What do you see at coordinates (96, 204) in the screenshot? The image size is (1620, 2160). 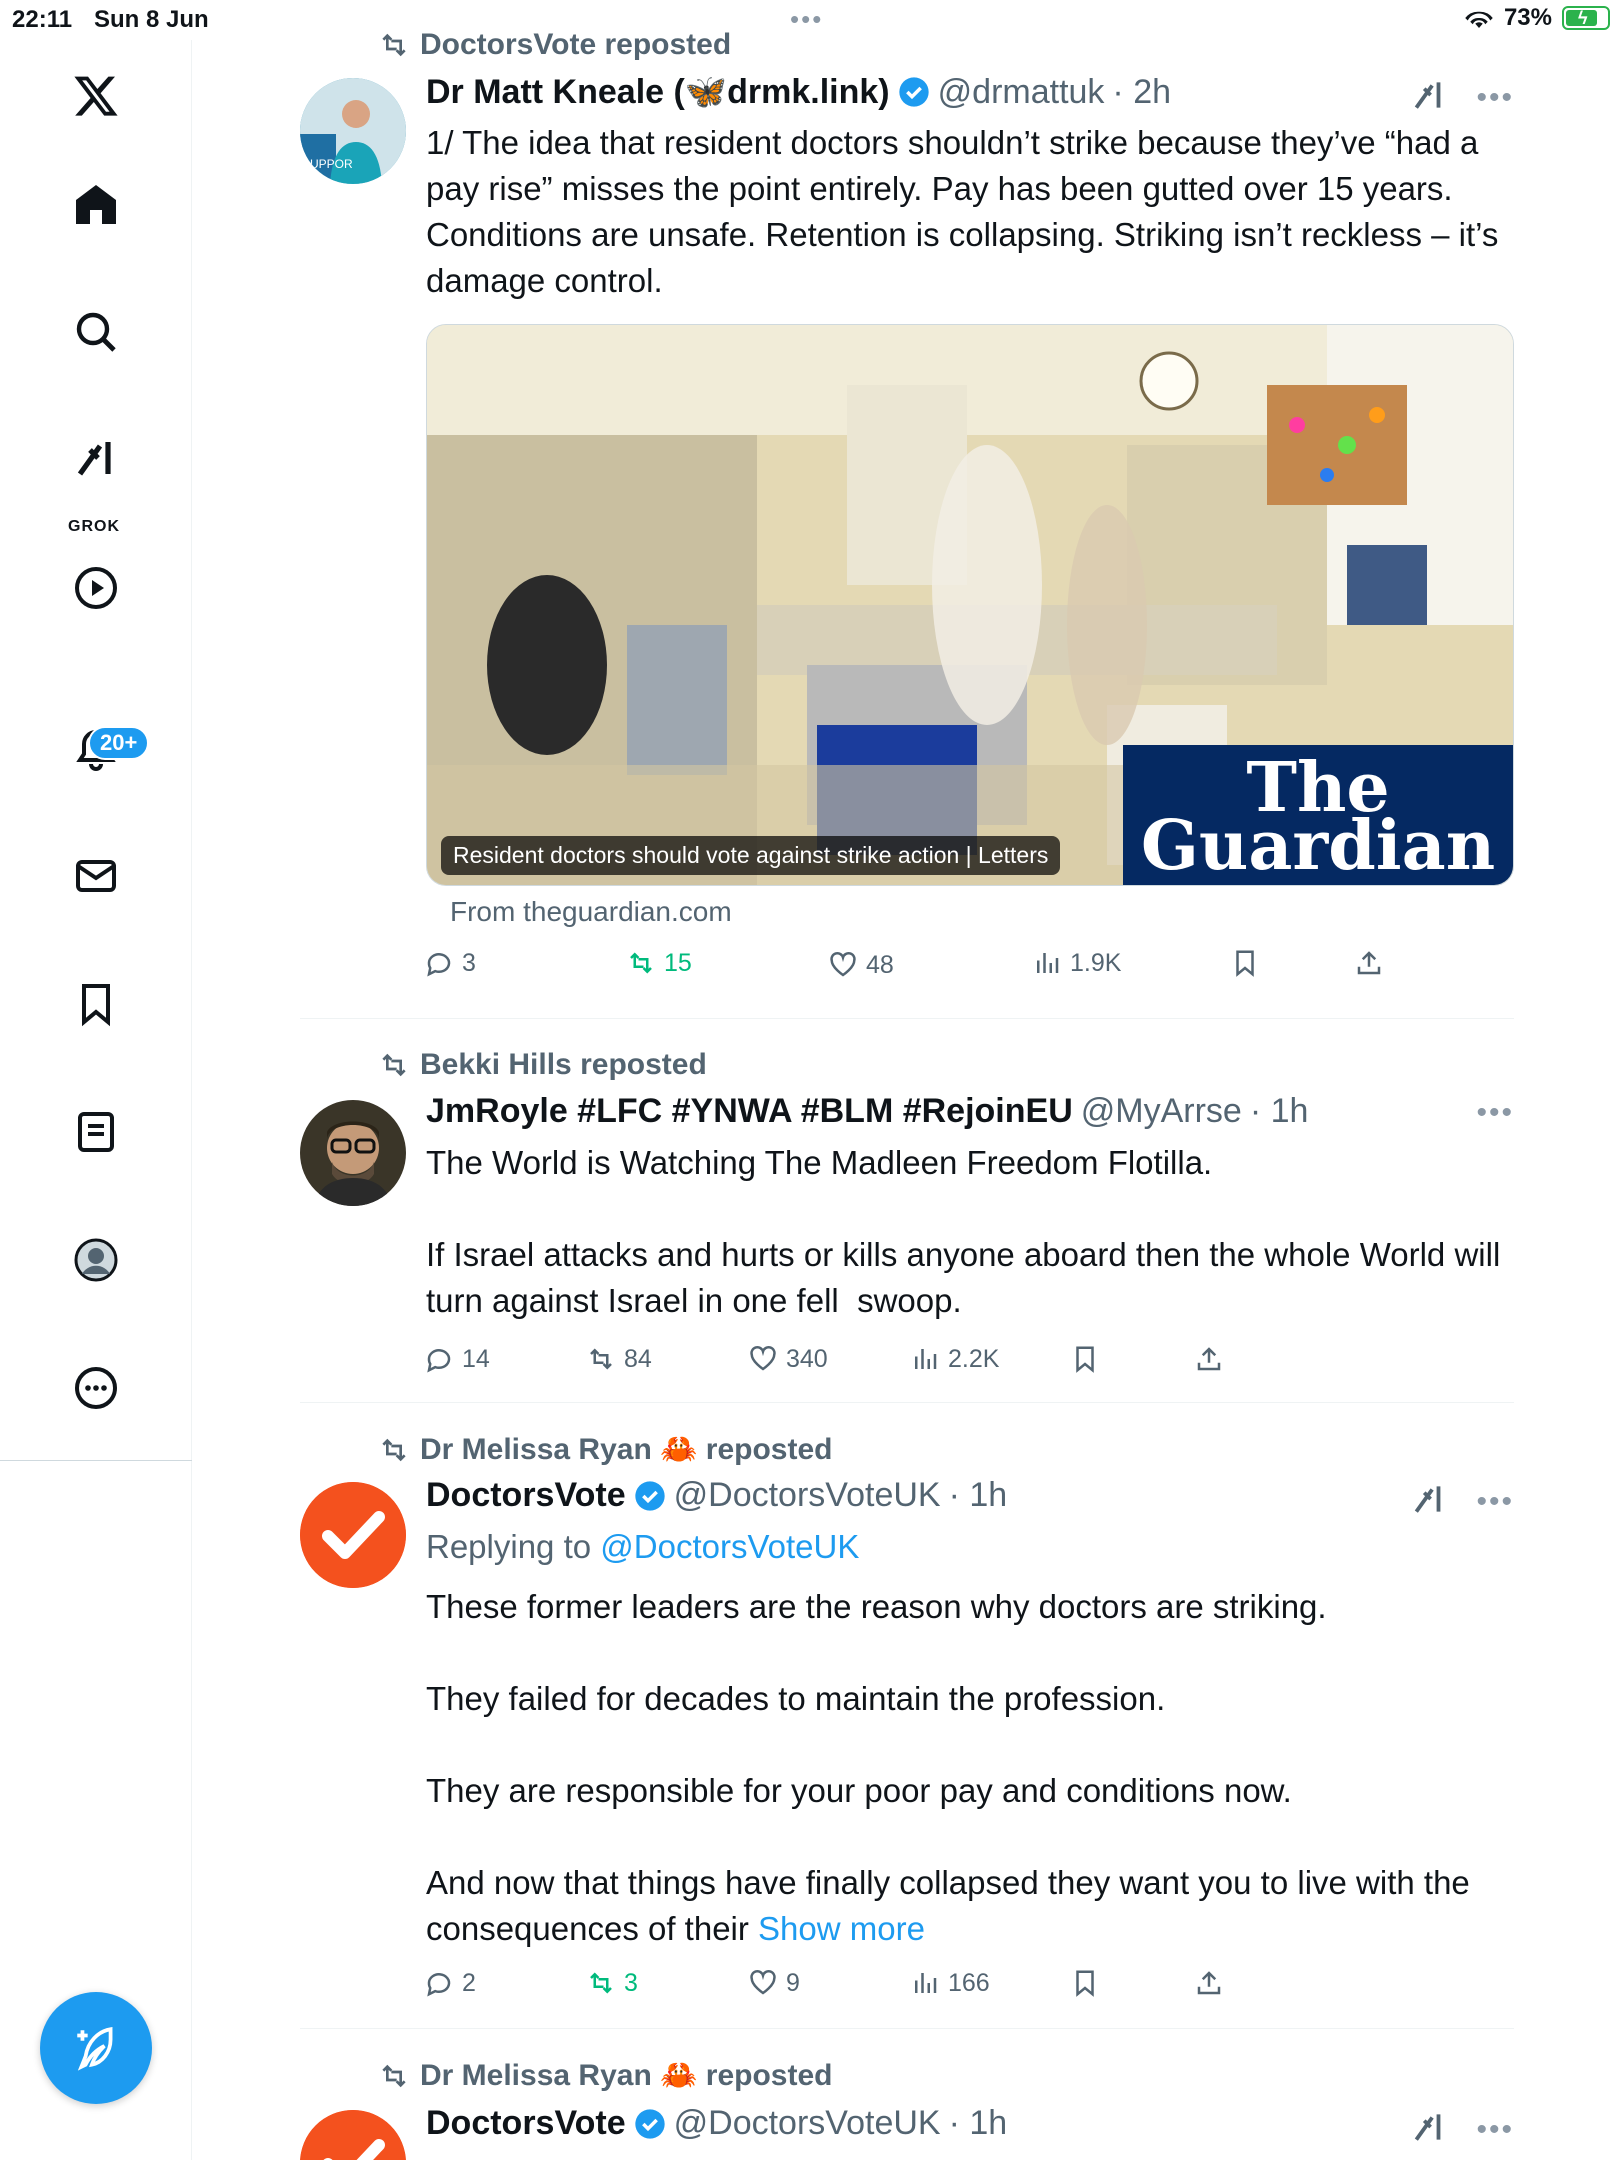 I see `home-icon` at bounding box center [96, 204].